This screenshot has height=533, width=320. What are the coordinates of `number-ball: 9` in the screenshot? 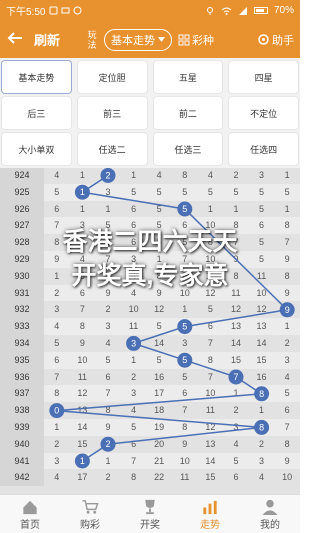 It's located at (287, 310).